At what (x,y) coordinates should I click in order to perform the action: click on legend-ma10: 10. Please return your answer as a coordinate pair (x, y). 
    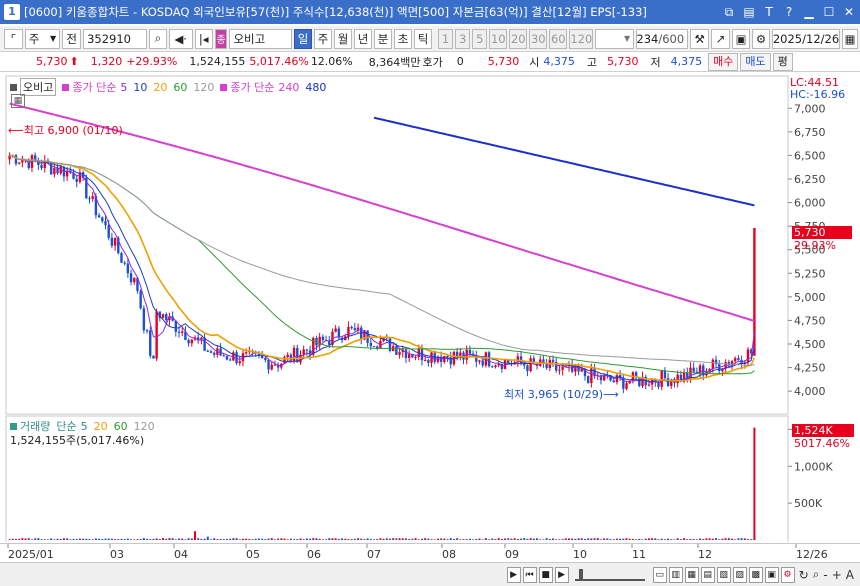
    Looking at the image, I should click on (140, 87).